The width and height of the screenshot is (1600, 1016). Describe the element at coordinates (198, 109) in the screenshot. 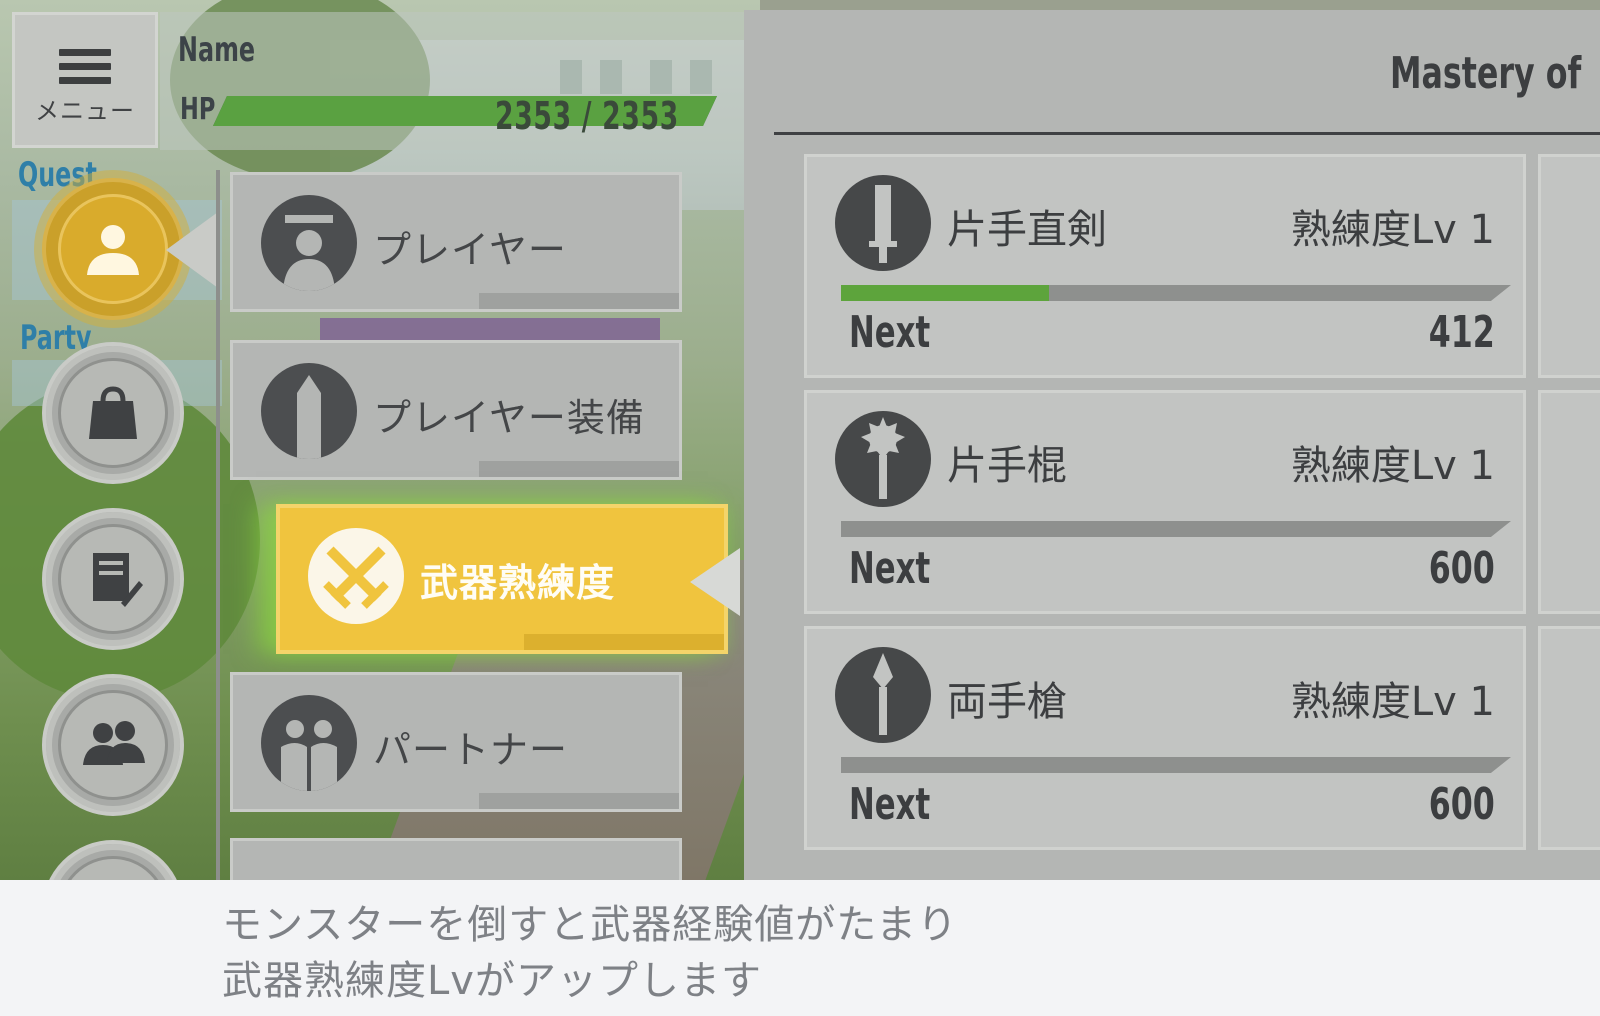

I see `hp-label: HP` at that location.